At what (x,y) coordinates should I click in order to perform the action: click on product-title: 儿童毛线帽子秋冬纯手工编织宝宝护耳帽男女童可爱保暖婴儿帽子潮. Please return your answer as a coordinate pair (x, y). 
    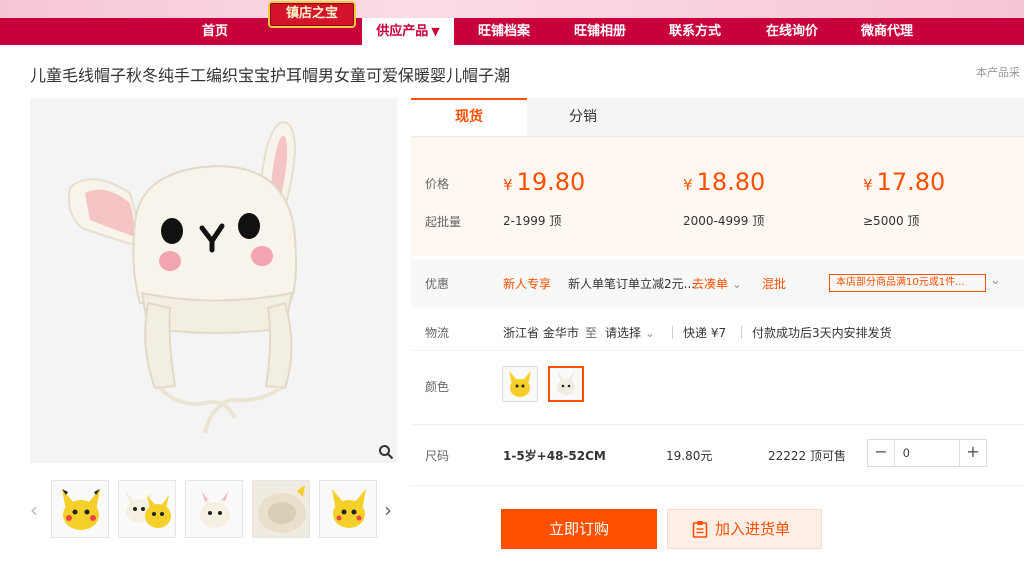
    Looking at the image, I should click on (270, 75).